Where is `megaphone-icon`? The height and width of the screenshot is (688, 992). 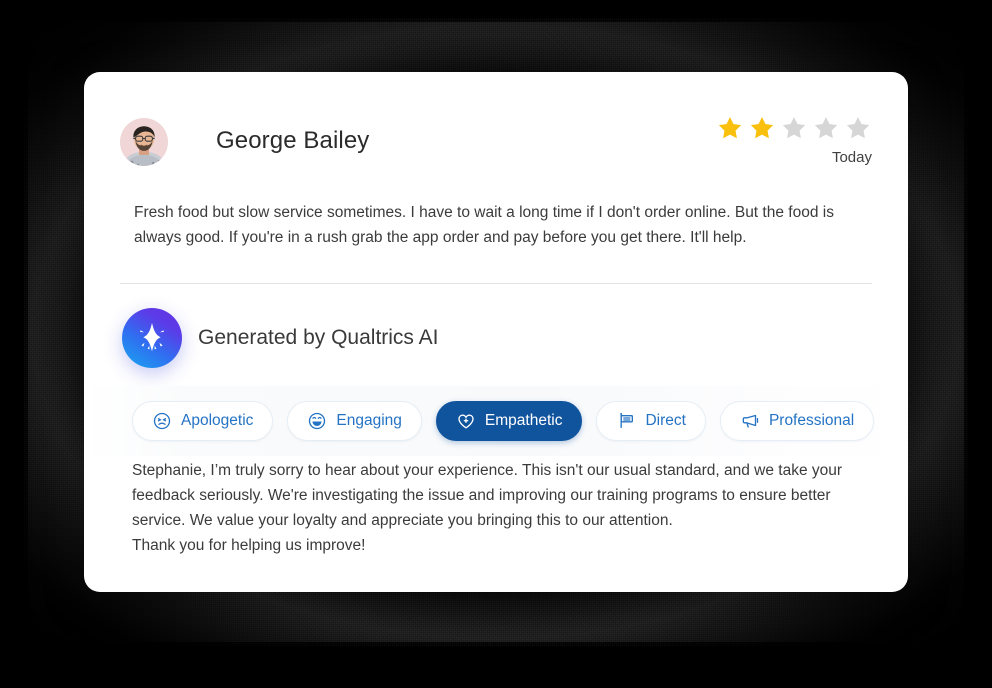
megaphone-icon is located at coordinates (750, 421).